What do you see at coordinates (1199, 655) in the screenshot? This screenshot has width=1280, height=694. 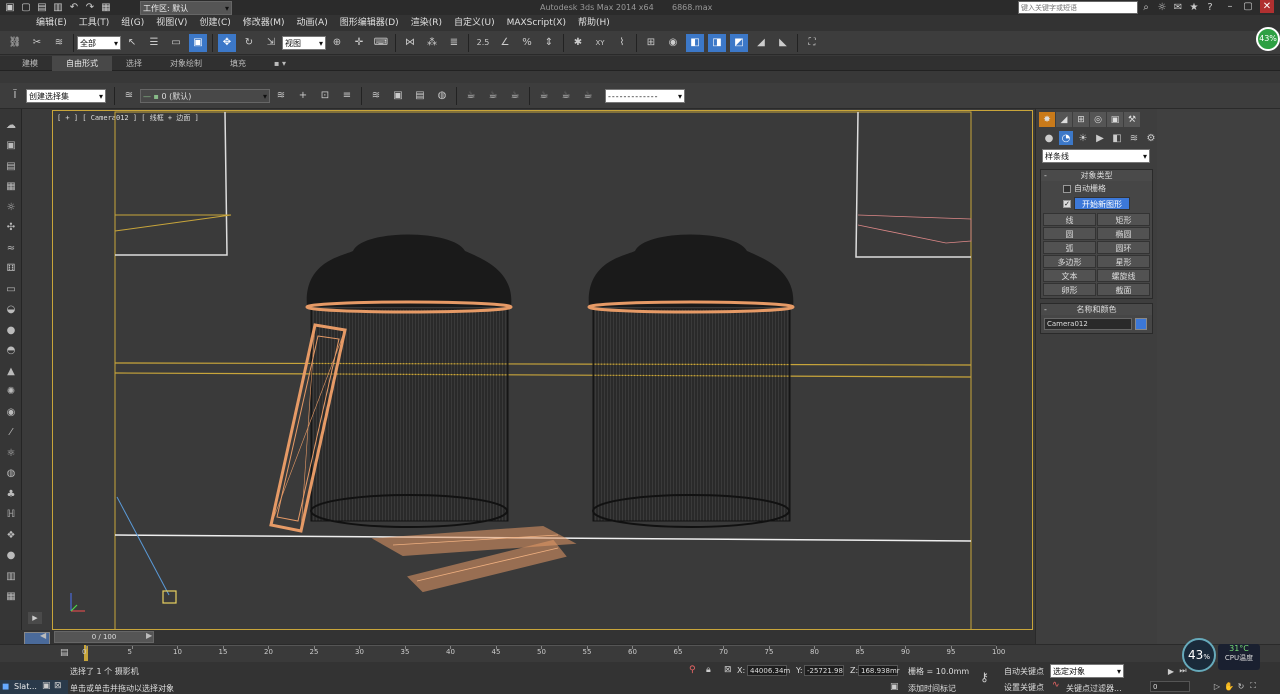 I see `cpu-gauge: 43%` at bounding box center [1199, 655].